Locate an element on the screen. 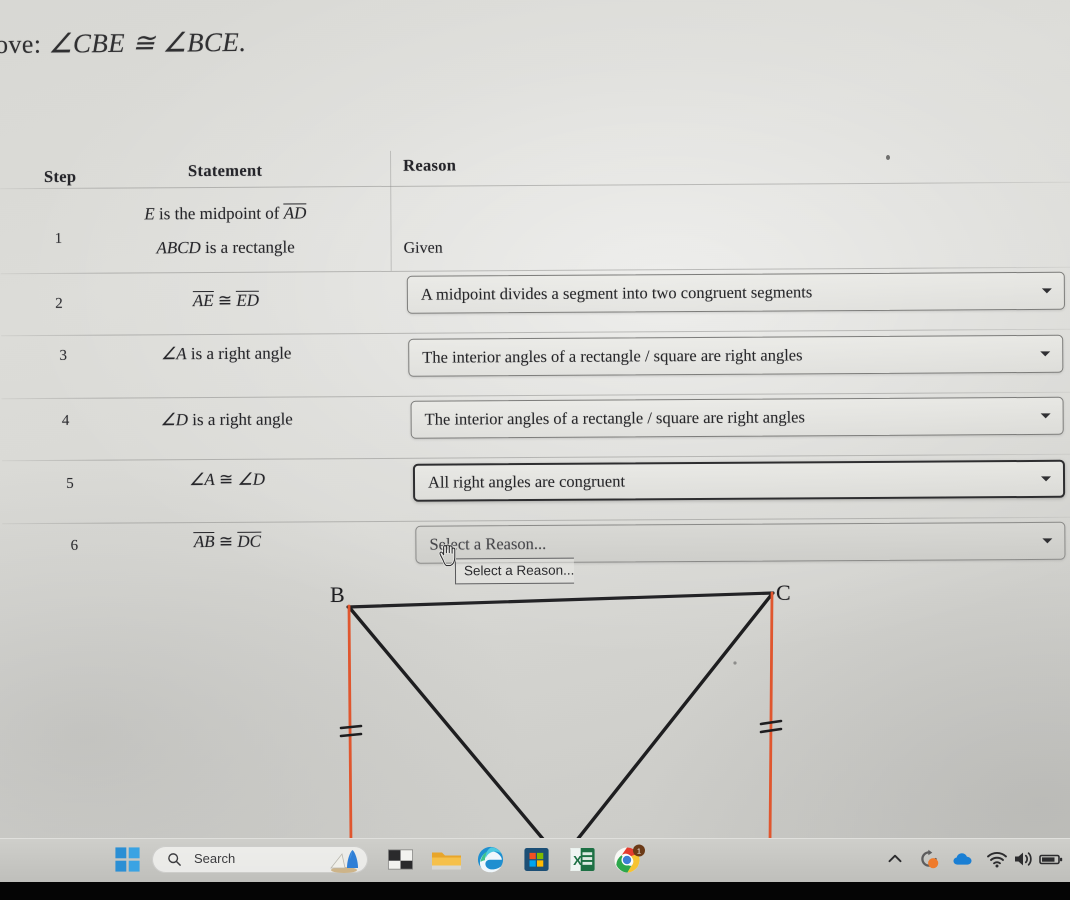 The width and height of the screenshot is (1070, 900). segment-ad: AD is located at coordinates (295, 213).